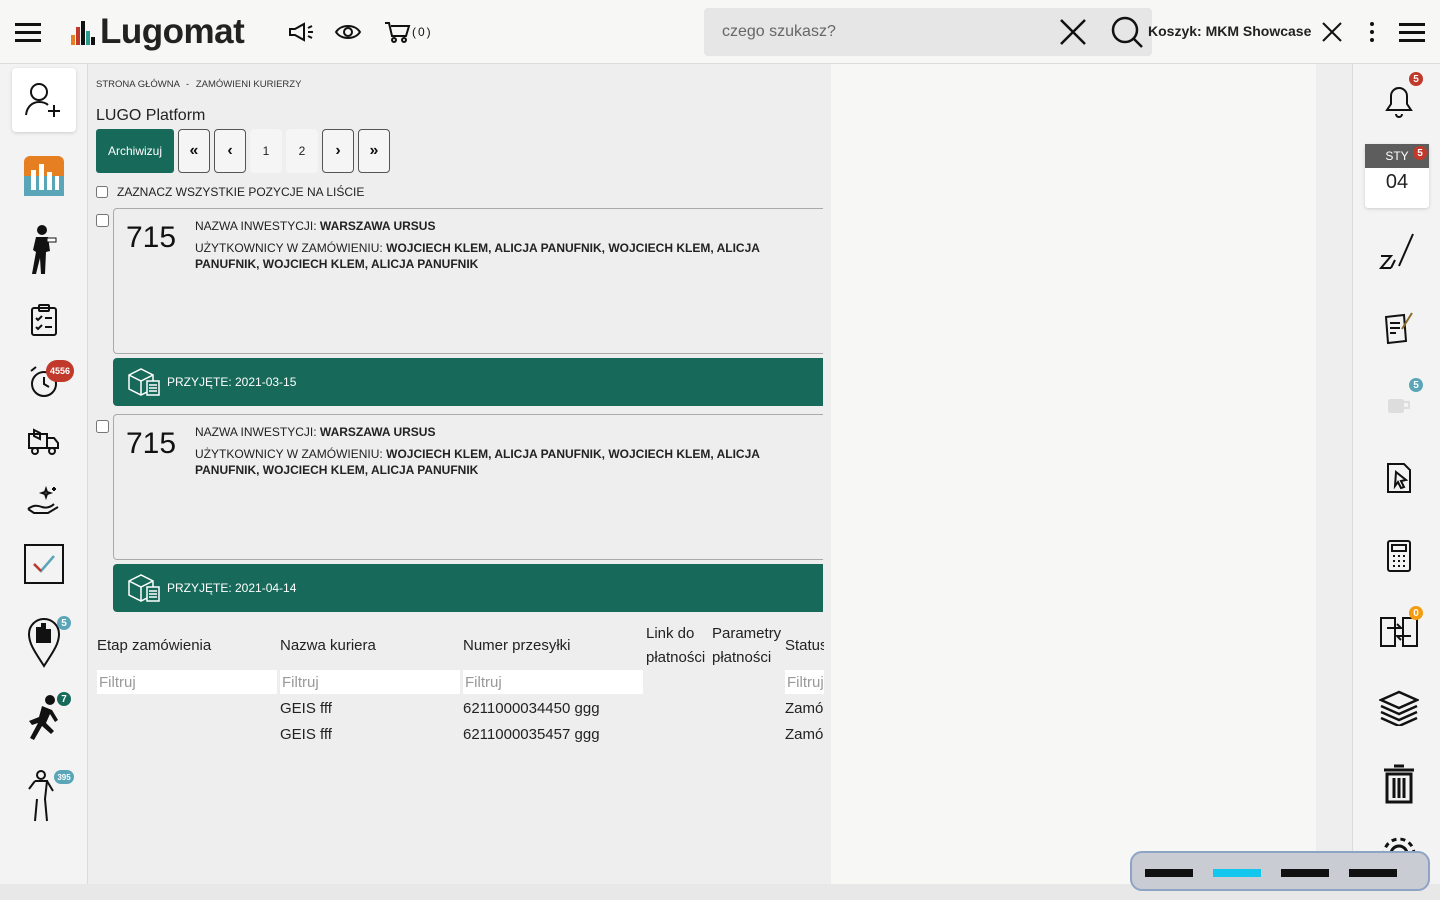 This screenshot has height=900, width=1440. I want to click on runner-icon: 7, so click(44, 720).